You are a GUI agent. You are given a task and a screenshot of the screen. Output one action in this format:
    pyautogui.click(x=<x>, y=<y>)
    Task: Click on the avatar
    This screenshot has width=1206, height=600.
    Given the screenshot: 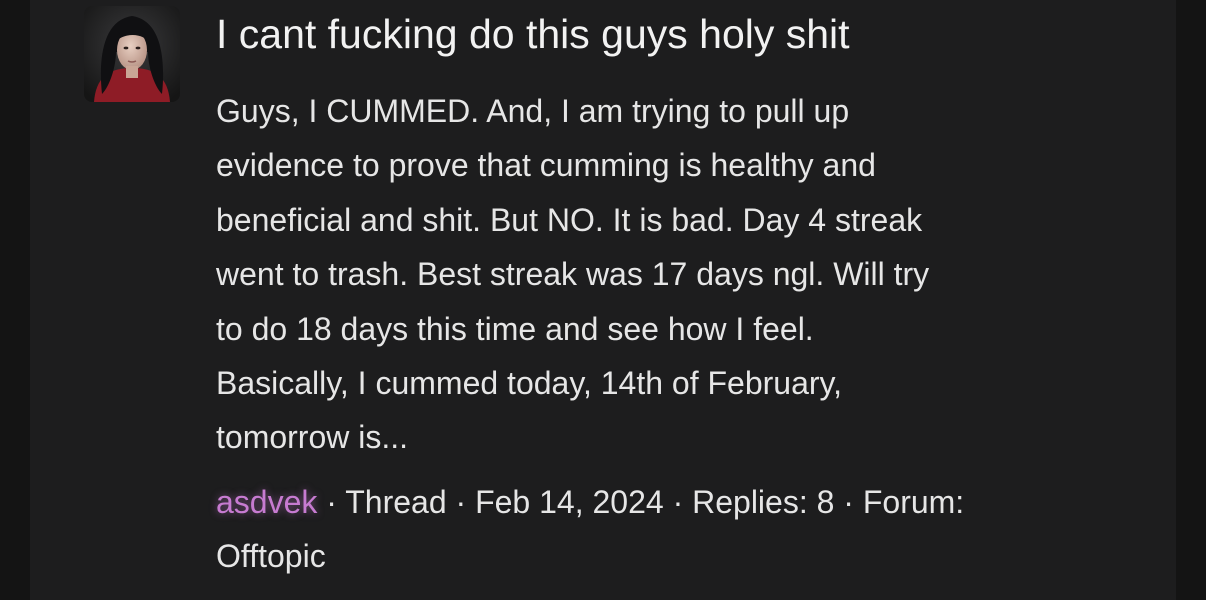 What is the action you would take?
    pyautogui.click(x=132, y=54)
    